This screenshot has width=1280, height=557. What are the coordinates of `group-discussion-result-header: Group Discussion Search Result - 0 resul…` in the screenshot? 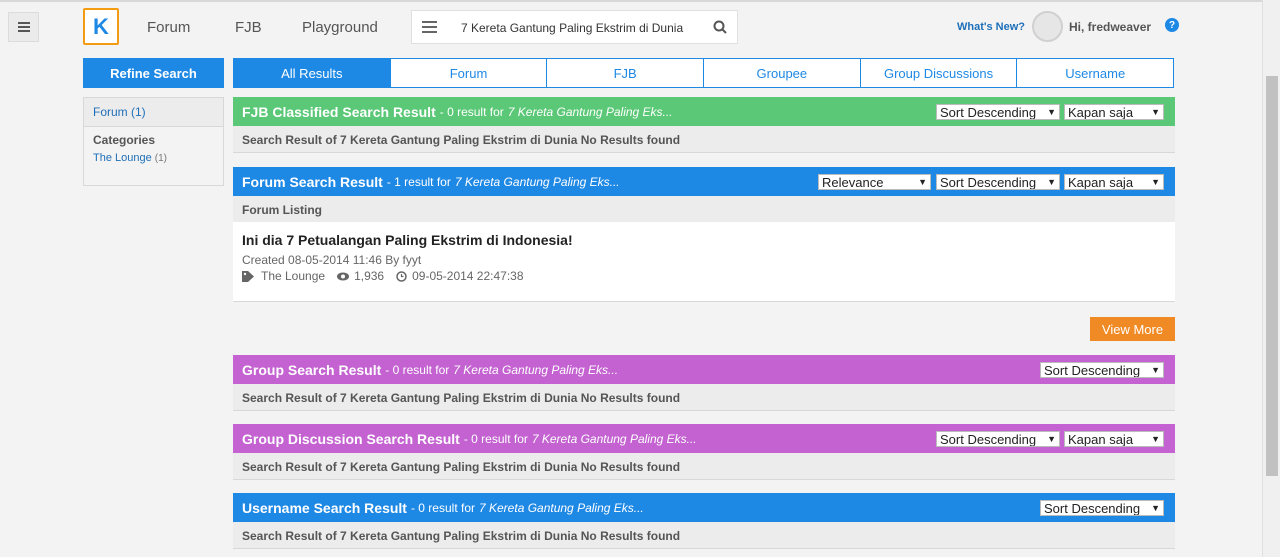 It's located at (704, 438).